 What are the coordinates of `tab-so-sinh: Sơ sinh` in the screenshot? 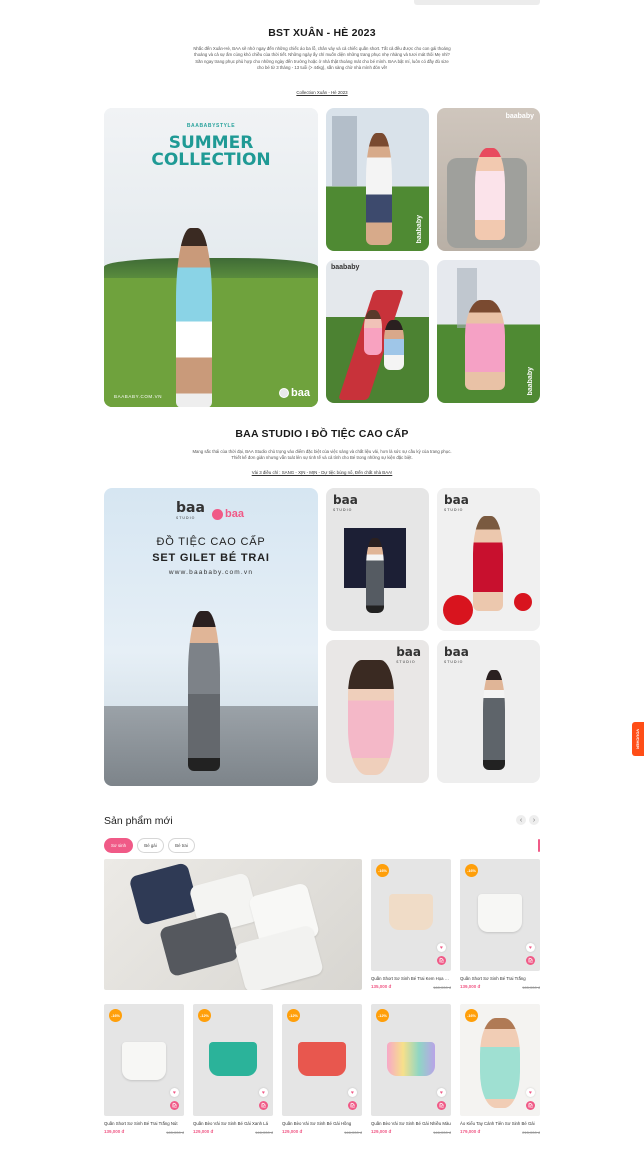 It's located at (118, 845).